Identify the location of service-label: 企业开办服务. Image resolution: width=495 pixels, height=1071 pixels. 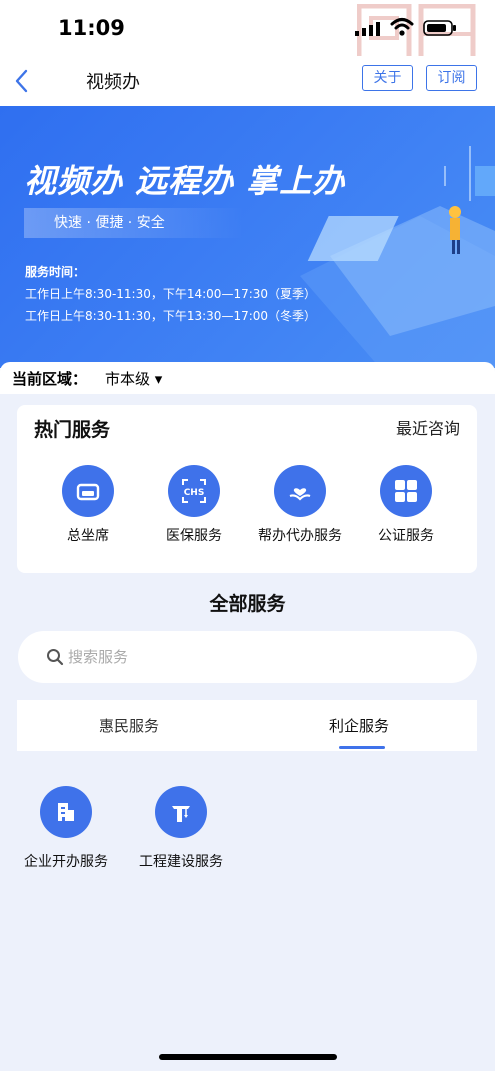
(66, 862).